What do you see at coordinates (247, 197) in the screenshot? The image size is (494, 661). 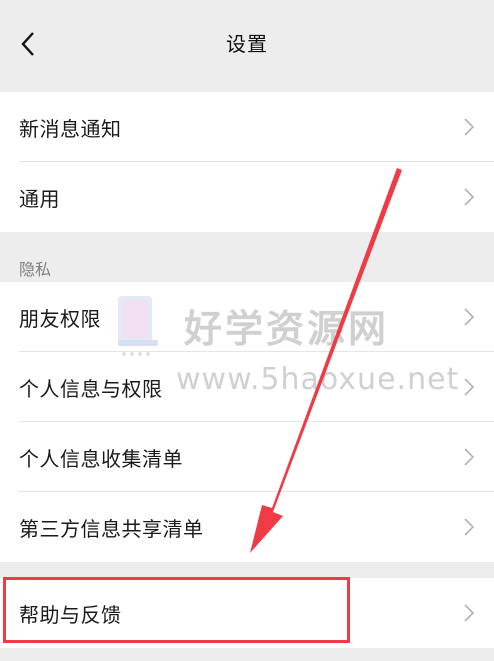 I see `settings-item-general: 通用` at bounding box center [247, 197].